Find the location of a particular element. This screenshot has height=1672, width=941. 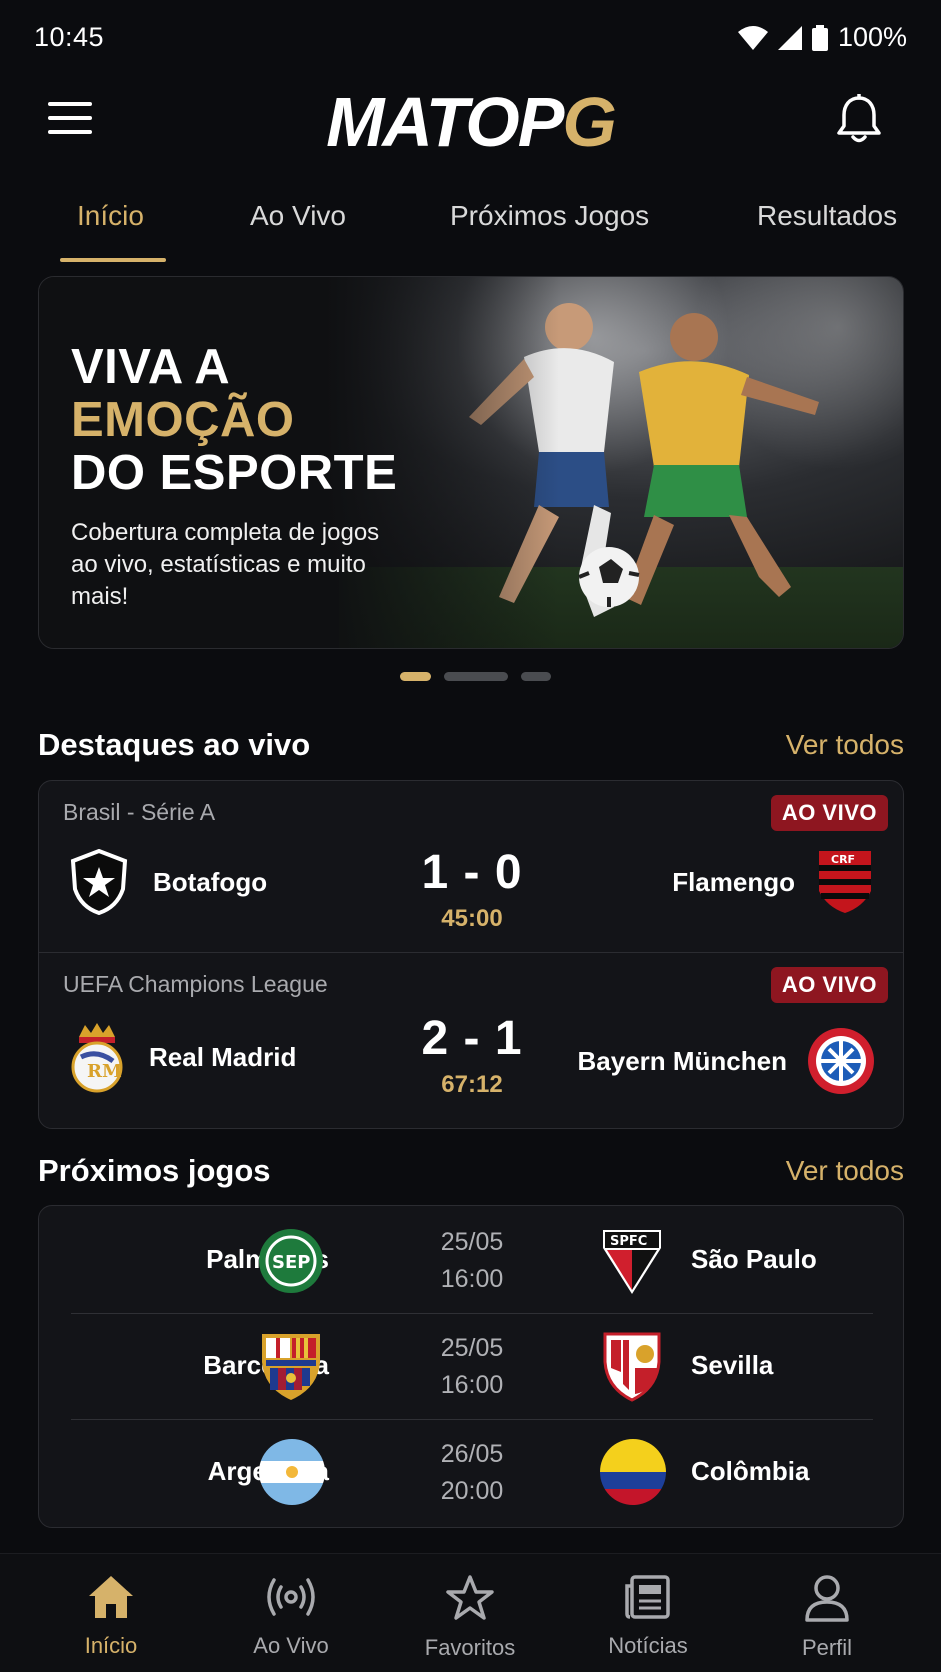

battery-icon is located at coordinates (819, 37).